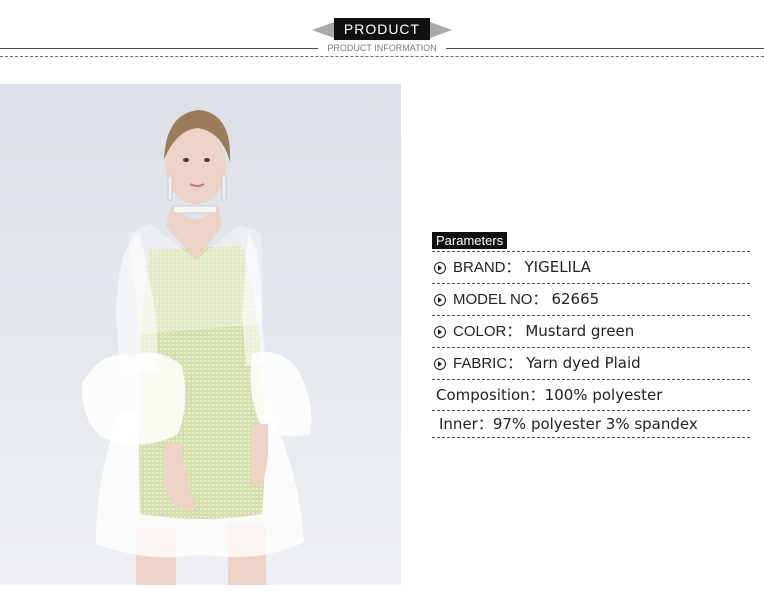 The height and width of the screenshot is (615, 764). I want to click on param-value: Yarn dyed Plaid, so click(583, 363).